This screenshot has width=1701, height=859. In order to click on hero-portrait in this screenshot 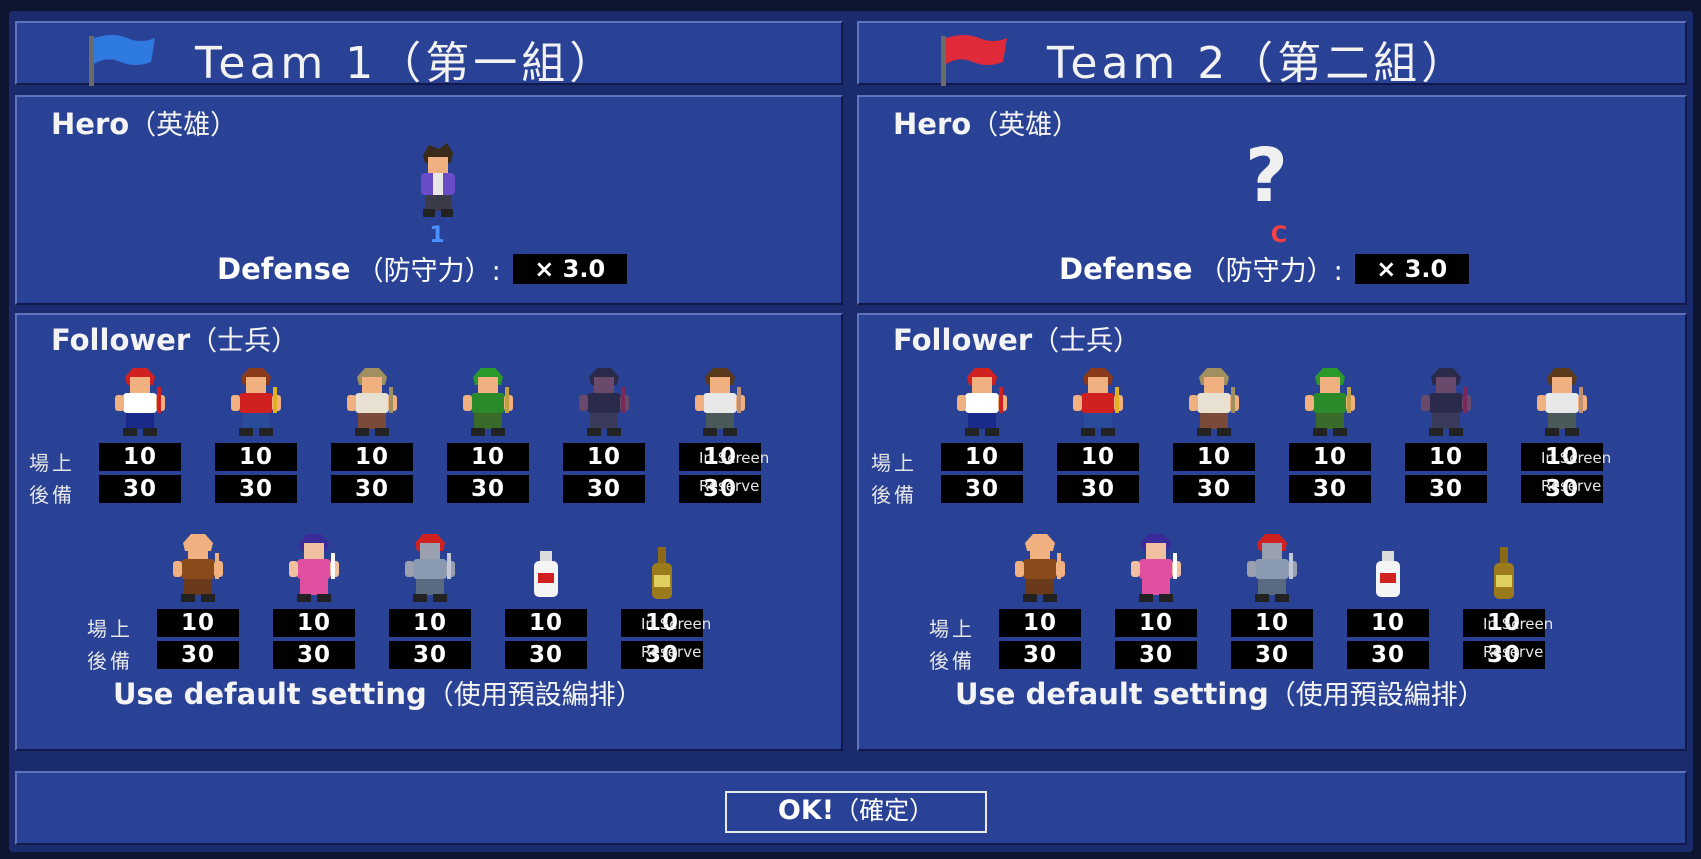, I will do `click(438, 183)`.